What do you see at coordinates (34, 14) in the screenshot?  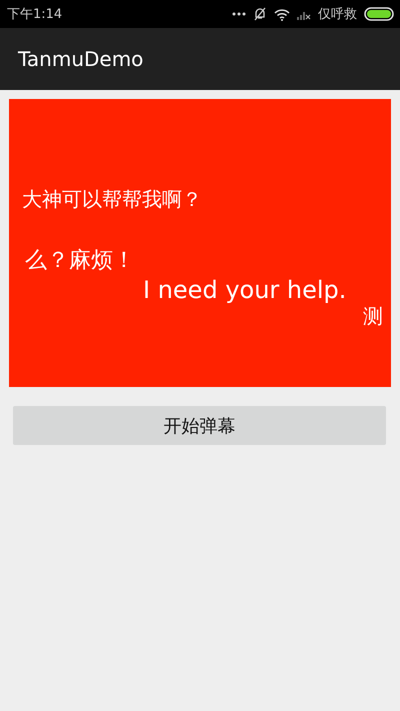 I see `status-time: 下午1:14` at bounding box center [34, 14].